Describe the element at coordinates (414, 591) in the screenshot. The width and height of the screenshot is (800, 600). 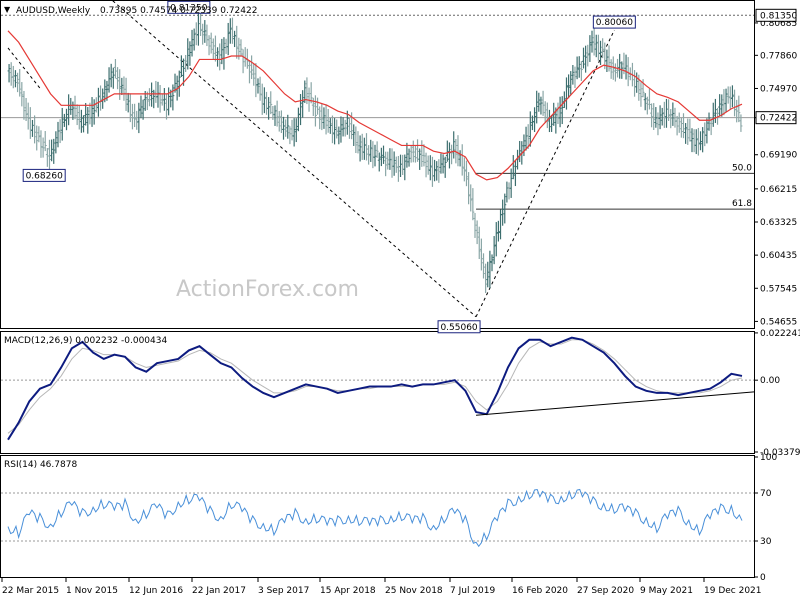
I see `x-tick-label: 25 Nov 2018` at that location.